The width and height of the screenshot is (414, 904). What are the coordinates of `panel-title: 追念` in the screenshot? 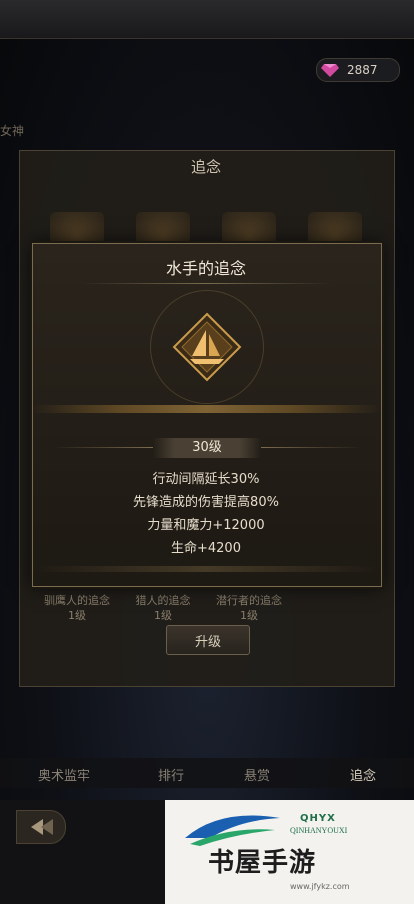 It's located at (205, 167).